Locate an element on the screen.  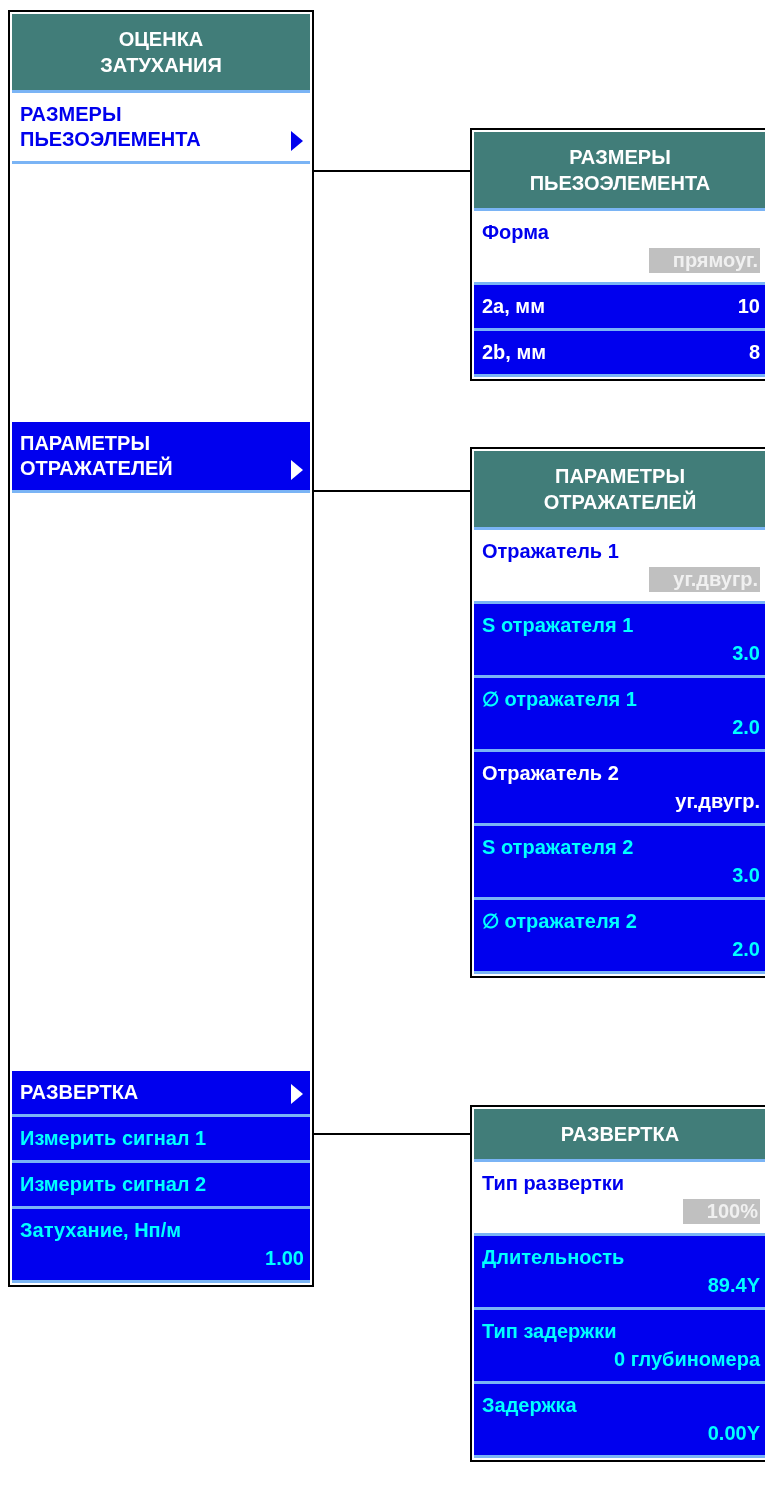
item-label: S отражателя 2 is located at coordinates (558, 847).